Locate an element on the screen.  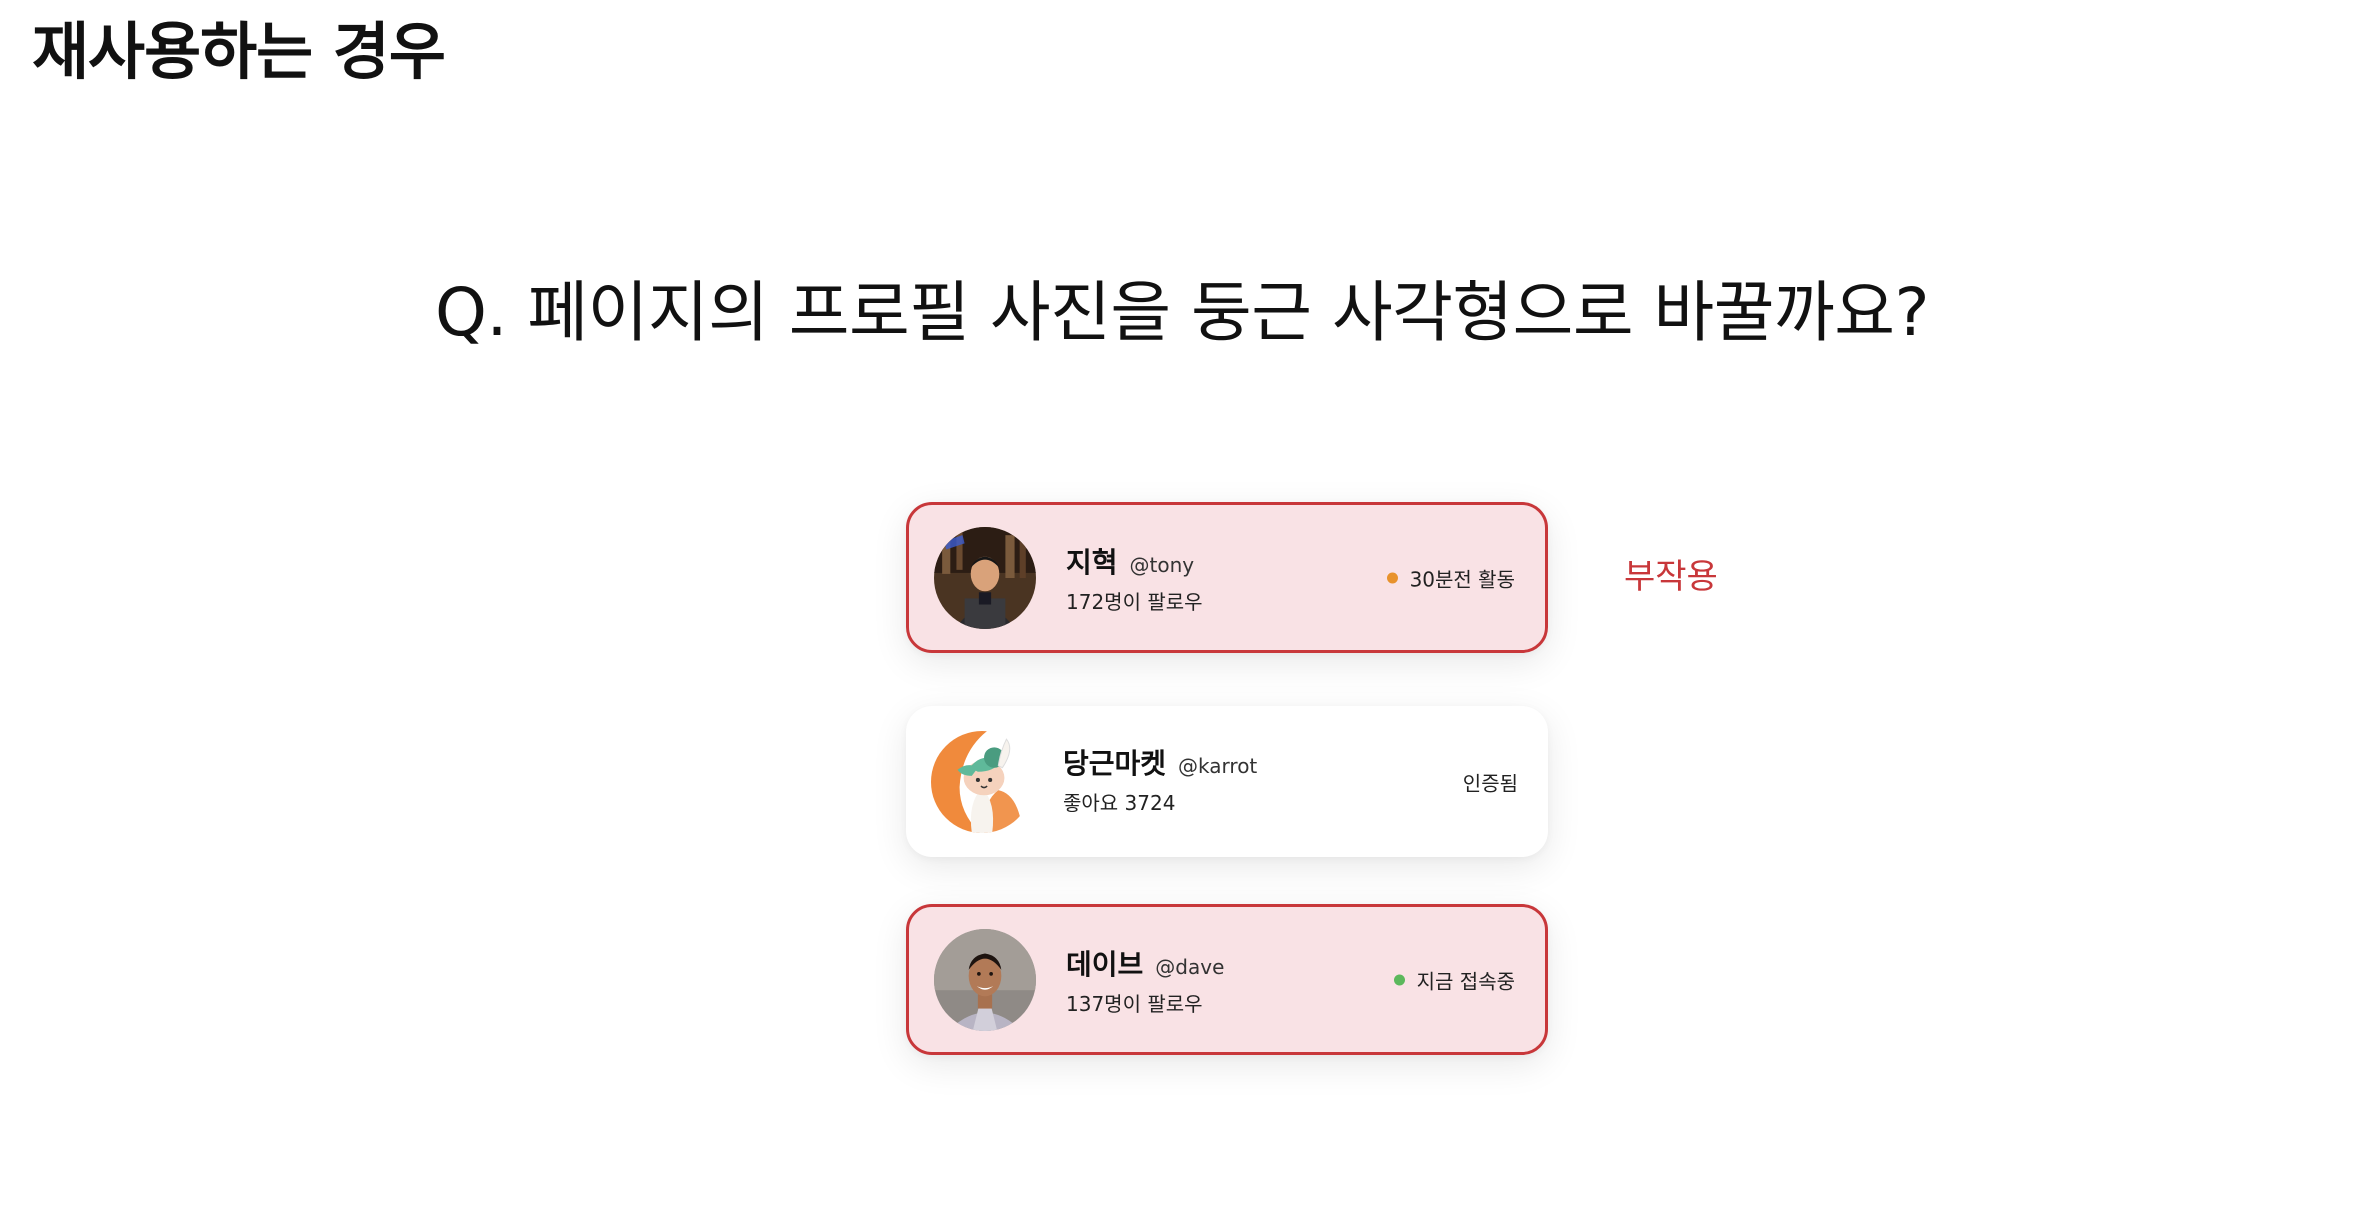
status-text: 지금 접속중 is located at coordinates (1465, 981).